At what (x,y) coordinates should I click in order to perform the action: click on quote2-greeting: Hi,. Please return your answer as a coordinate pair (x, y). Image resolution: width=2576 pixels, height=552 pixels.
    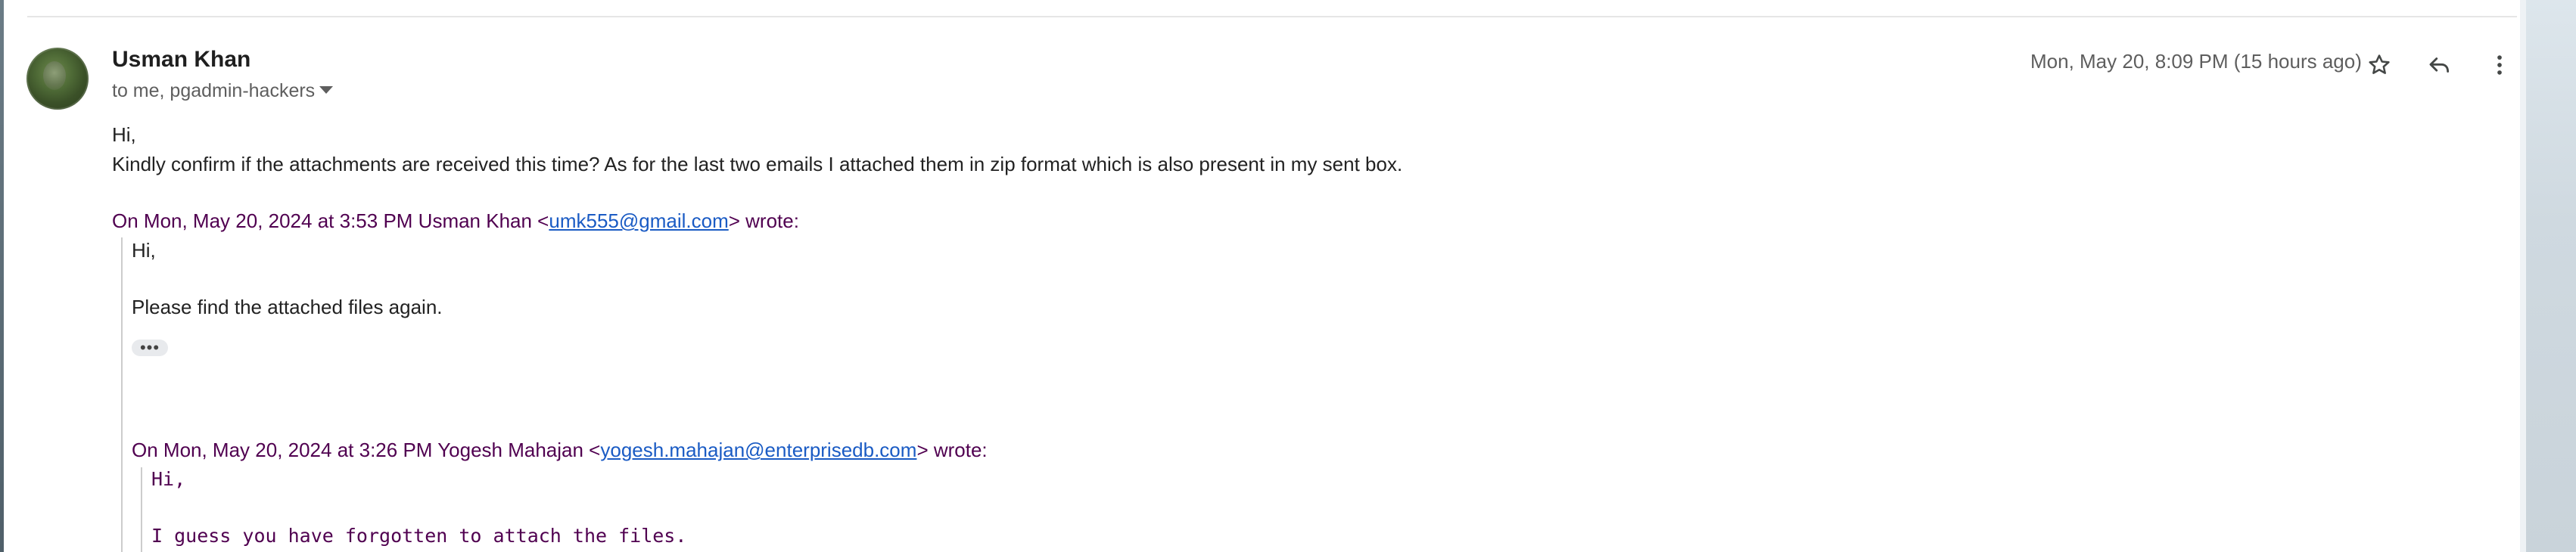
    Looking at the image, I should click on (168, 479).